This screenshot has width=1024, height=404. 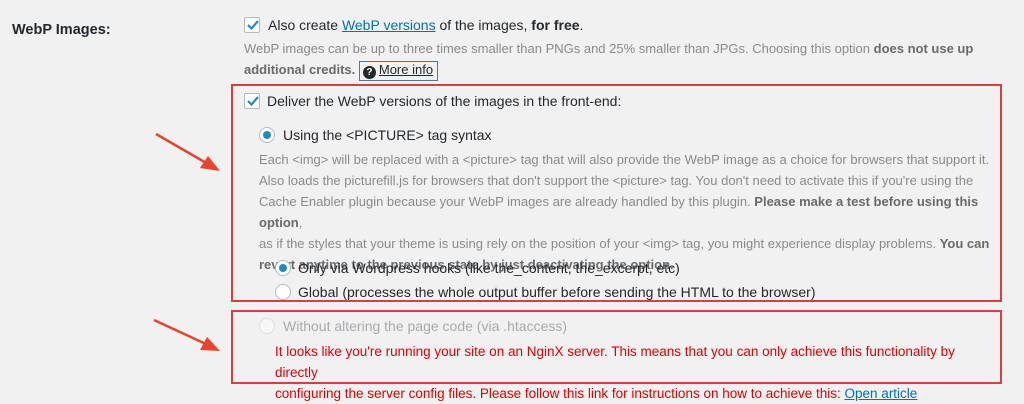 What do you see at coordinates (923, 48) in the screenshot?
I see `desc-bold-1: does not use up` at bounding box center [923, 48].